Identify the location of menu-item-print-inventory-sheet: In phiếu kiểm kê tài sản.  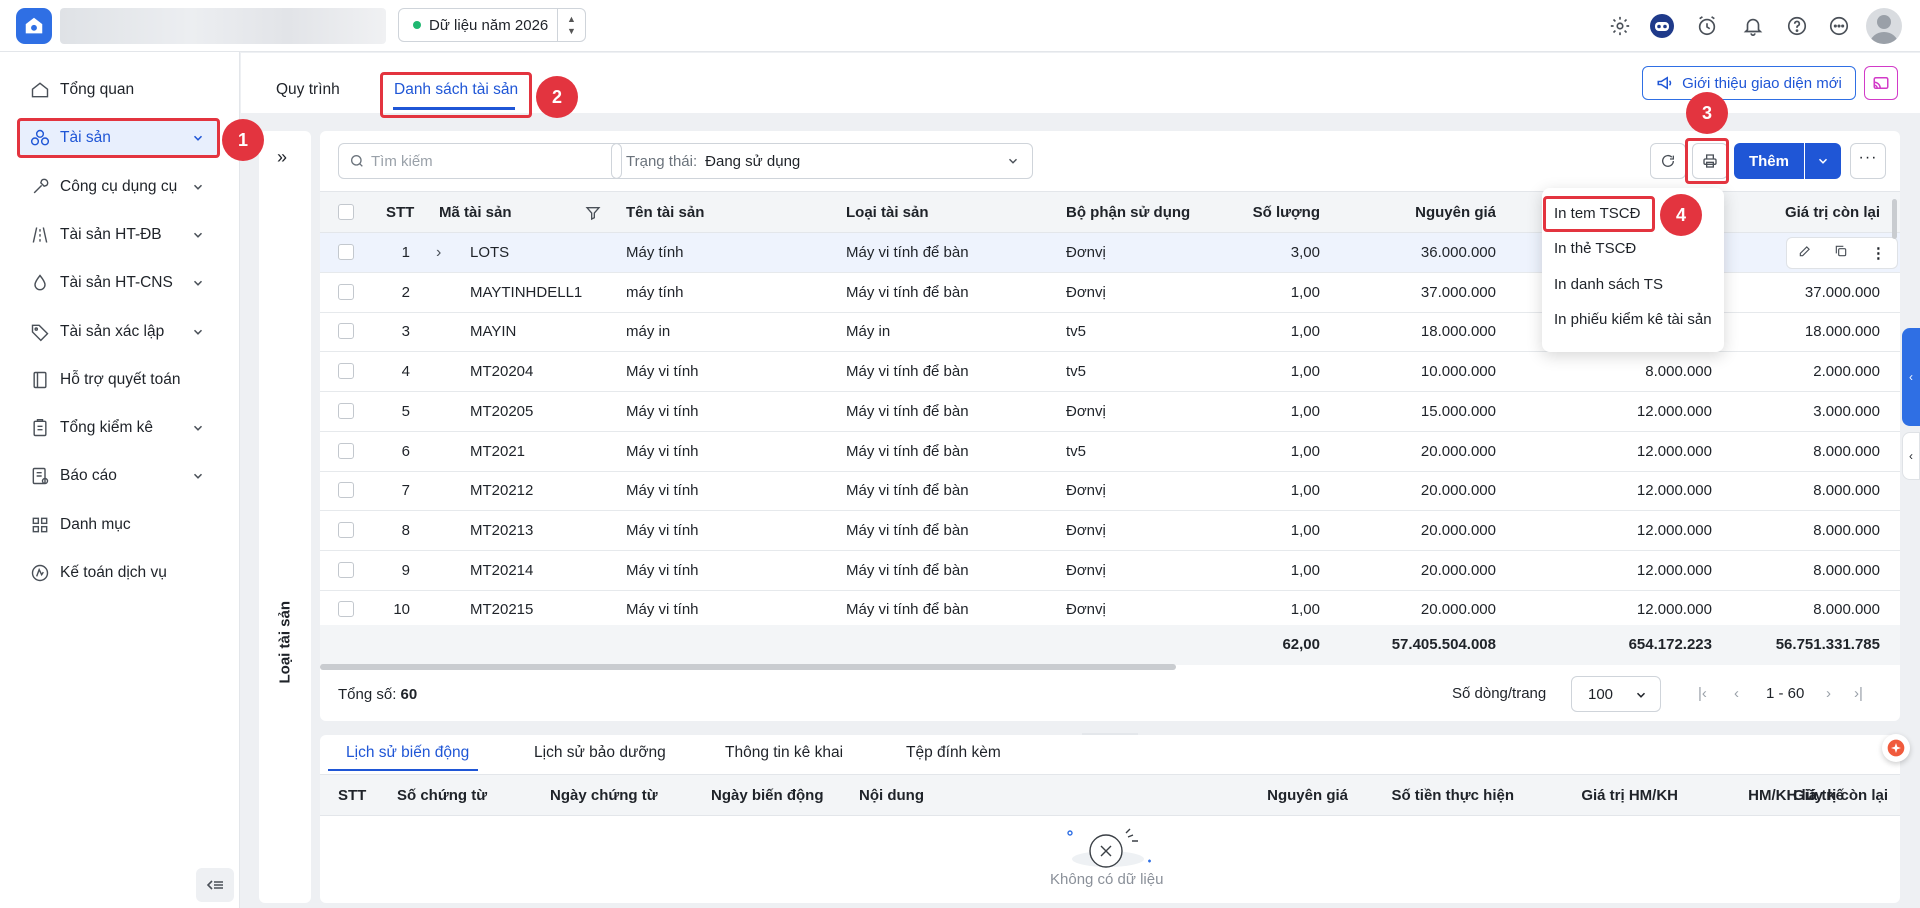
(1633, 319).